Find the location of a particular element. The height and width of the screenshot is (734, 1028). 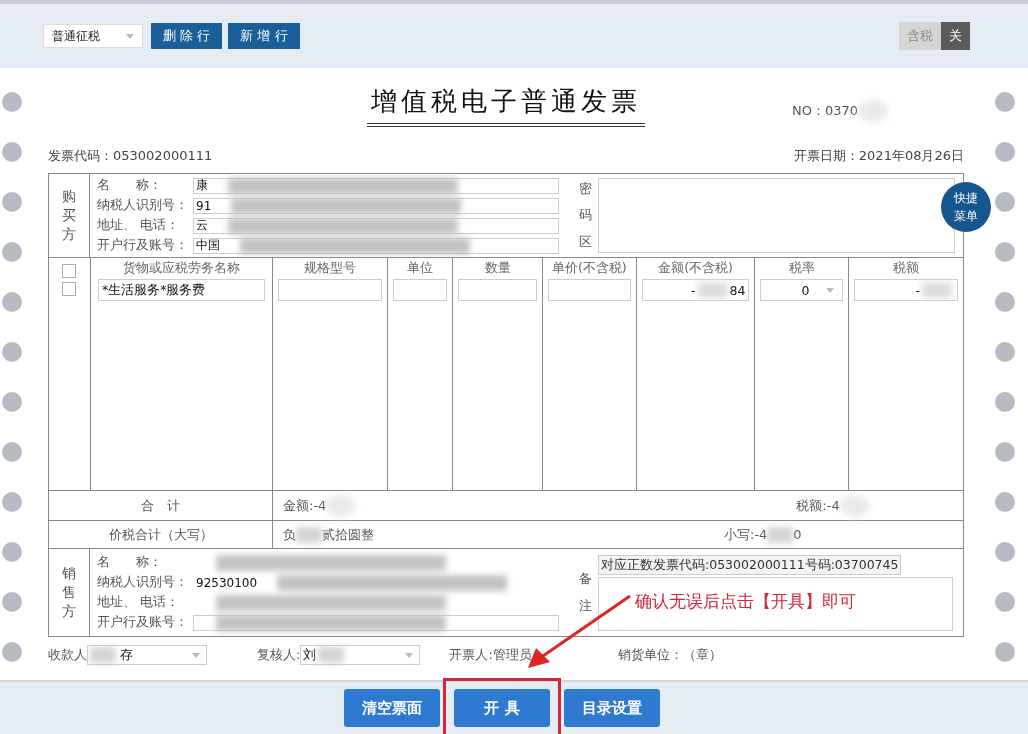

column-header: 金额(不含税) is located at coordinates (695, 267).